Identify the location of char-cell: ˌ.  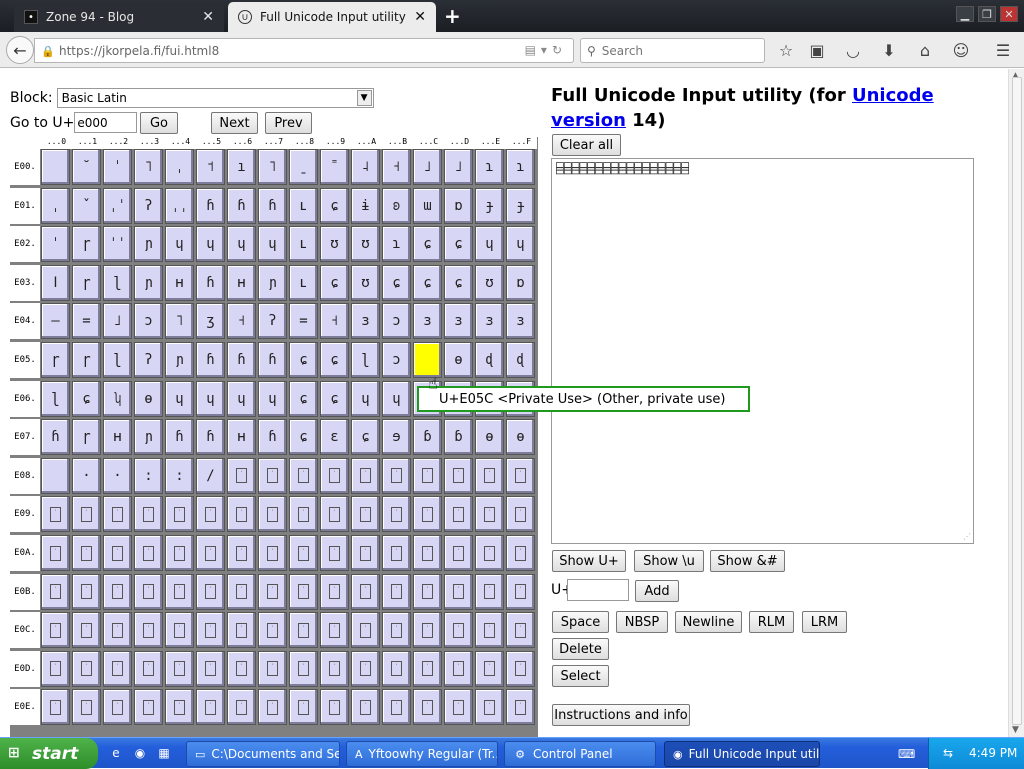
(55, 205).